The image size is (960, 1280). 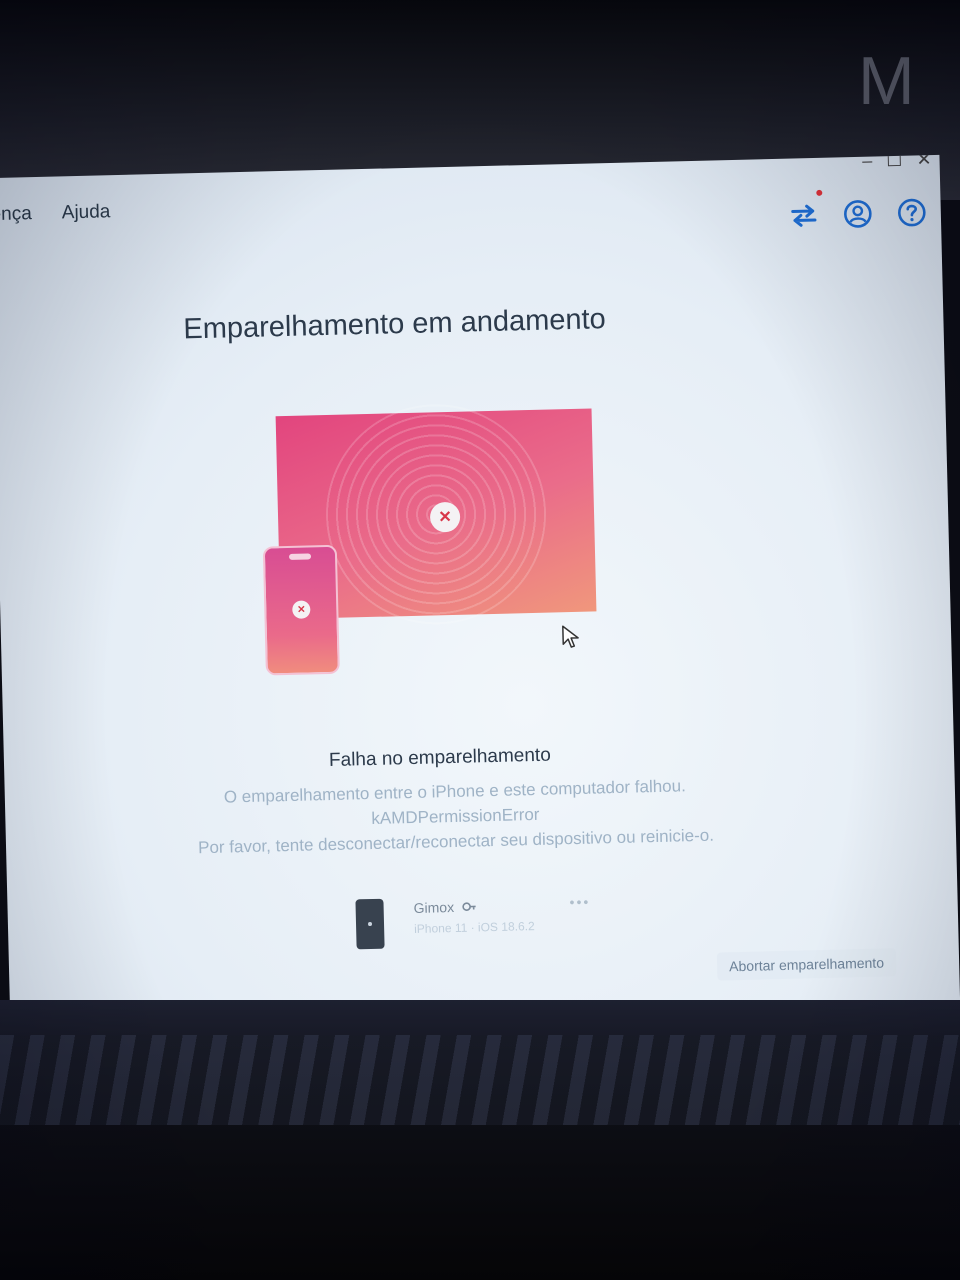 I want to click on help-icon, so click(x=912, y=212).